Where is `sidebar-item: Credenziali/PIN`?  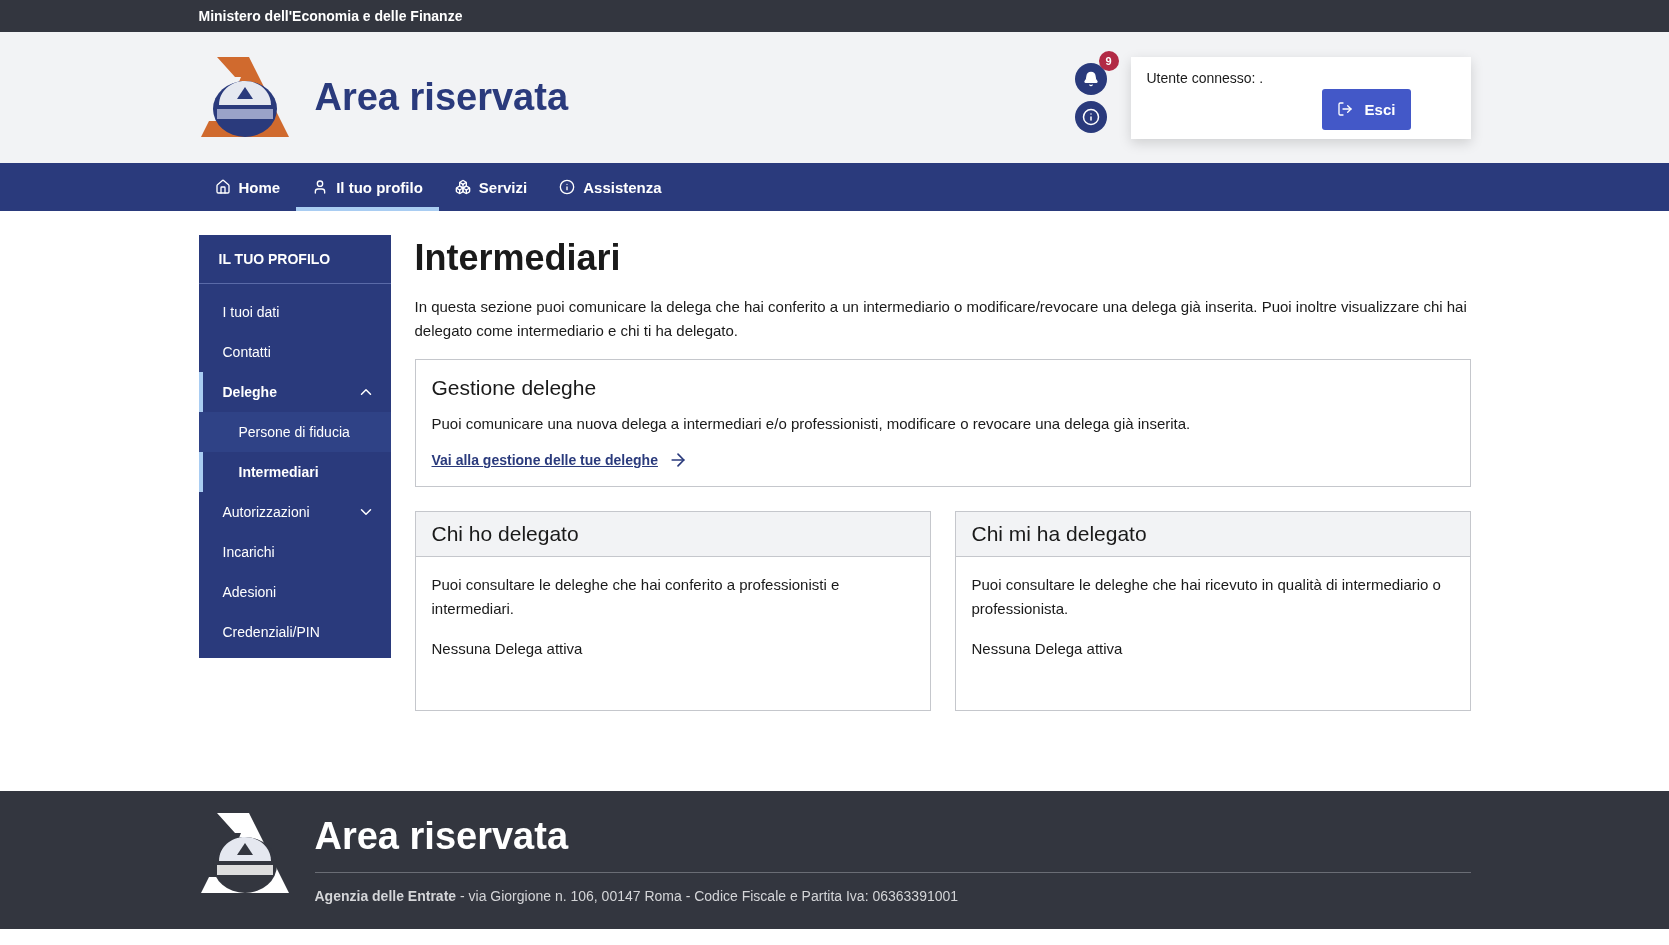 sidebar-item: Credenziali/PIN is located at coordinates (294, 632).